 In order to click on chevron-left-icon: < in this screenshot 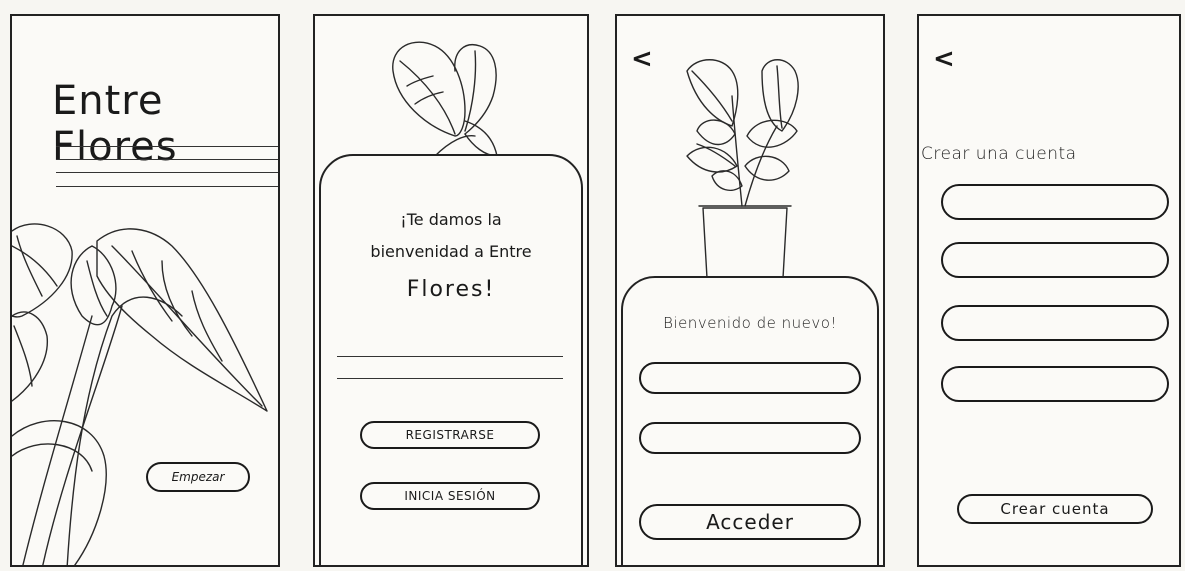, I will do `click(944, 59)`.